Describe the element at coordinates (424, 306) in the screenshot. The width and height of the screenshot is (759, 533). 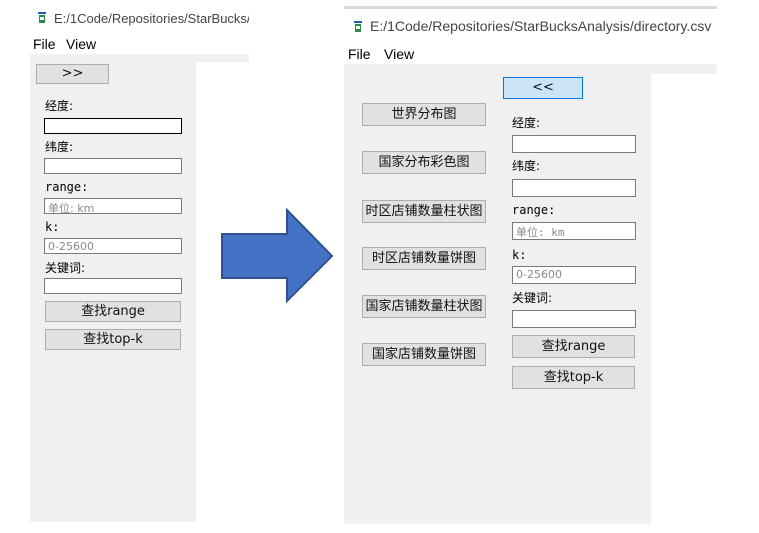
I see `country-bar-chart-button: 国家店铺数量柱状图` at that location.